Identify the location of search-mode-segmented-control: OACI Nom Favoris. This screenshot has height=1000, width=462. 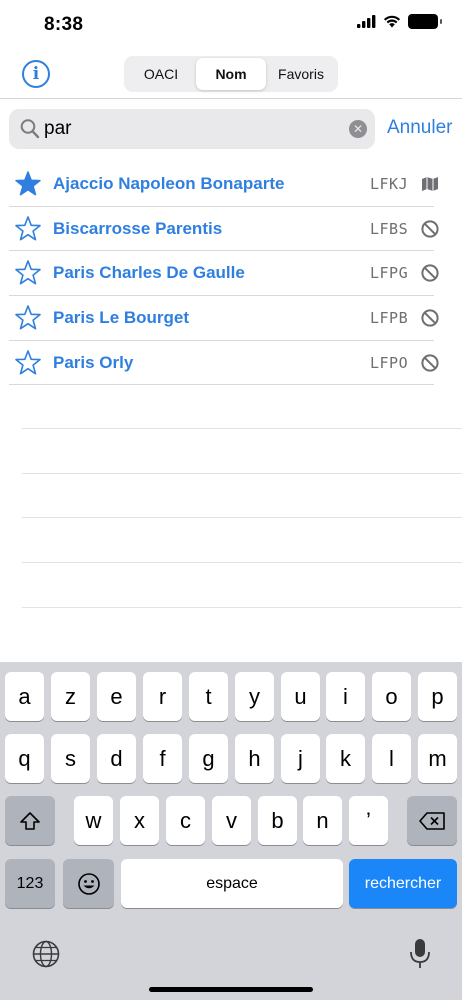
(231, 74).